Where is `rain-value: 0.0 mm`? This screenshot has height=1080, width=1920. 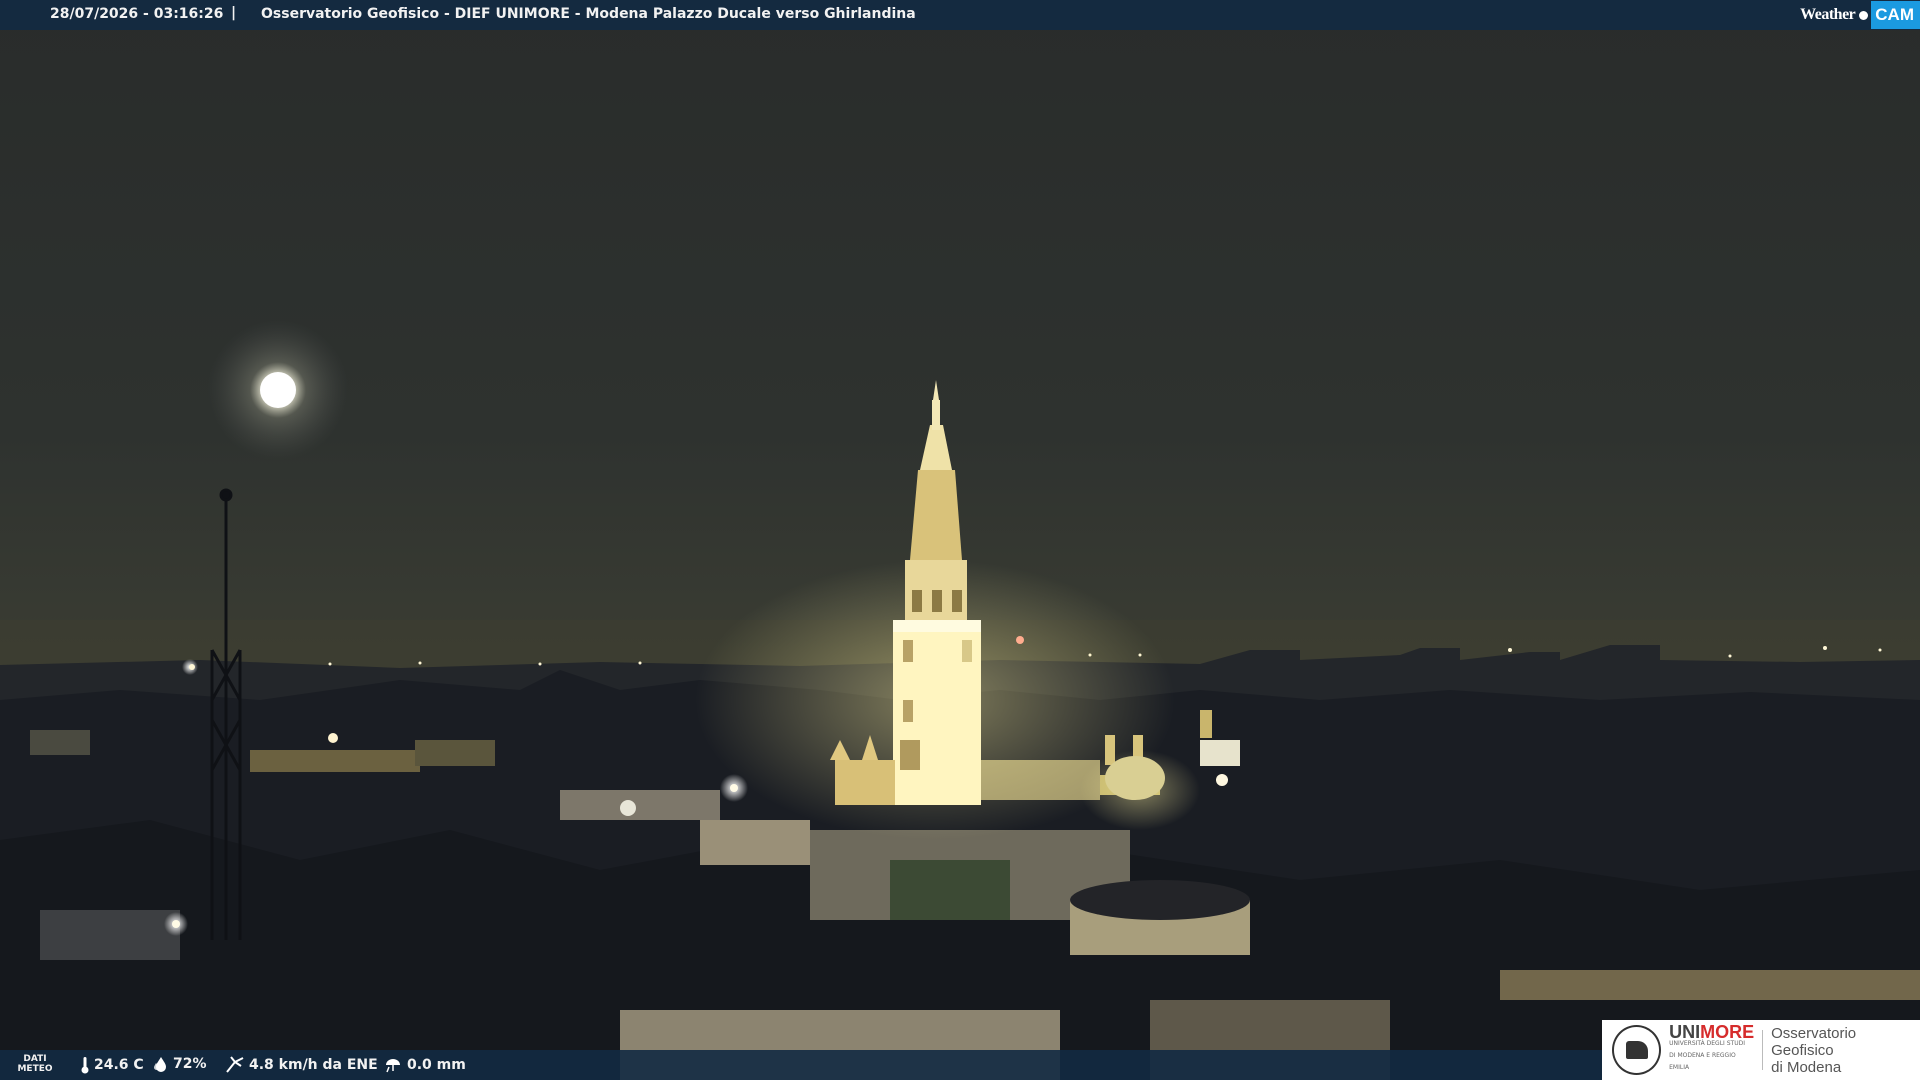 rain-value: 0.0 mm is located at coordinates (436, 1065).